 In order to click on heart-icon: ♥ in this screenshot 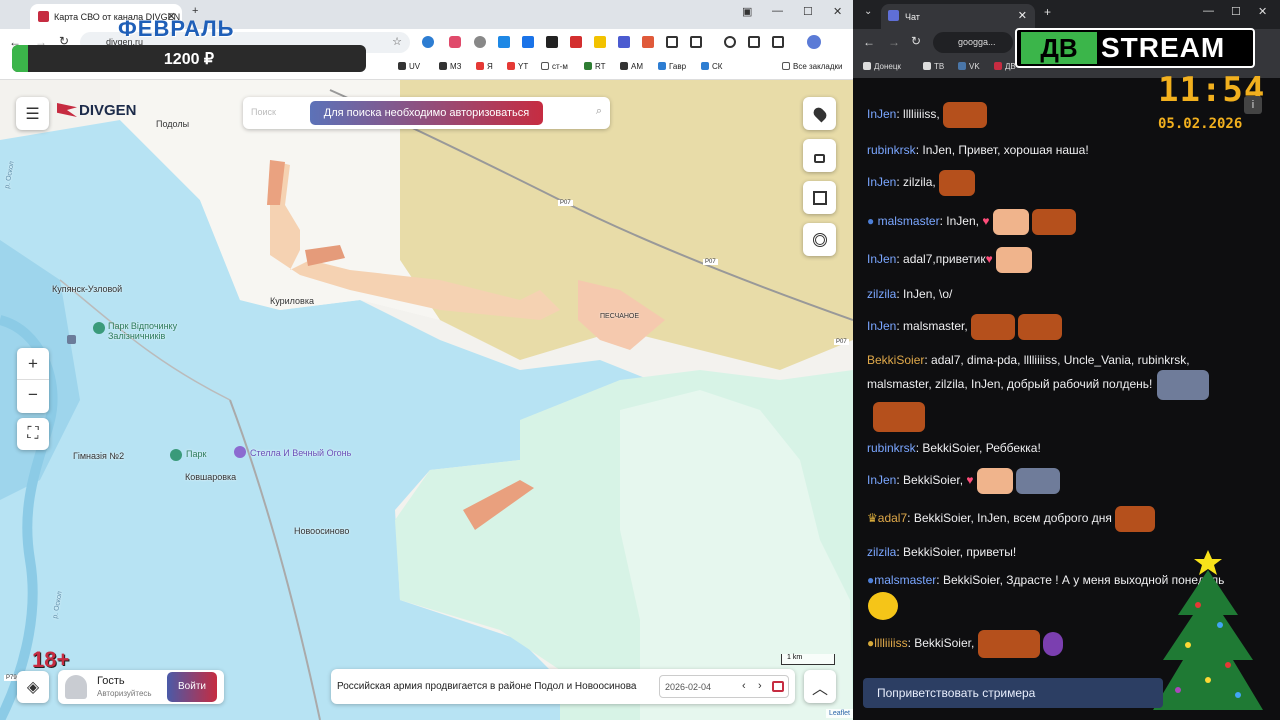, I will do `click(986, 221)`.